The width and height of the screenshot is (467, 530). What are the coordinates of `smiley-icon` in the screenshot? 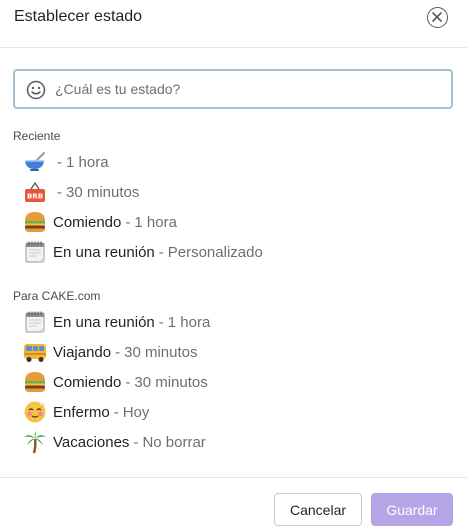 It's located at (36, 90).